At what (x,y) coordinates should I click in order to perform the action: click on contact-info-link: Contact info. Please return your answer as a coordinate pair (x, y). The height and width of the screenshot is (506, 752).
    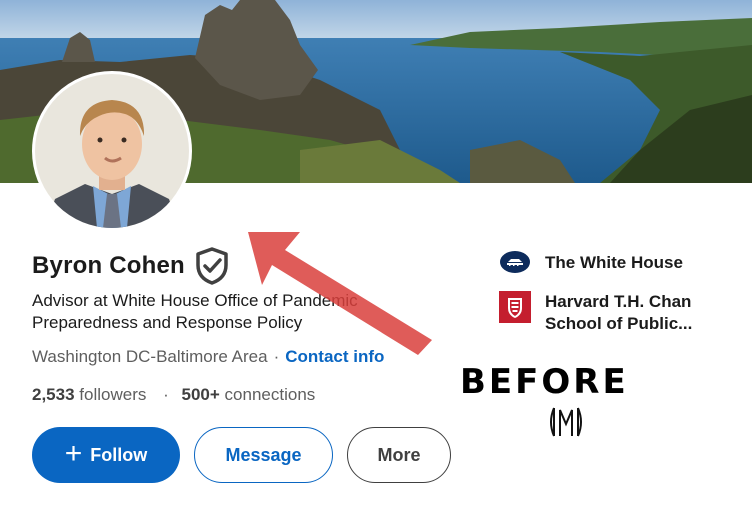
    Looking at the image, I should click on (334, 356).